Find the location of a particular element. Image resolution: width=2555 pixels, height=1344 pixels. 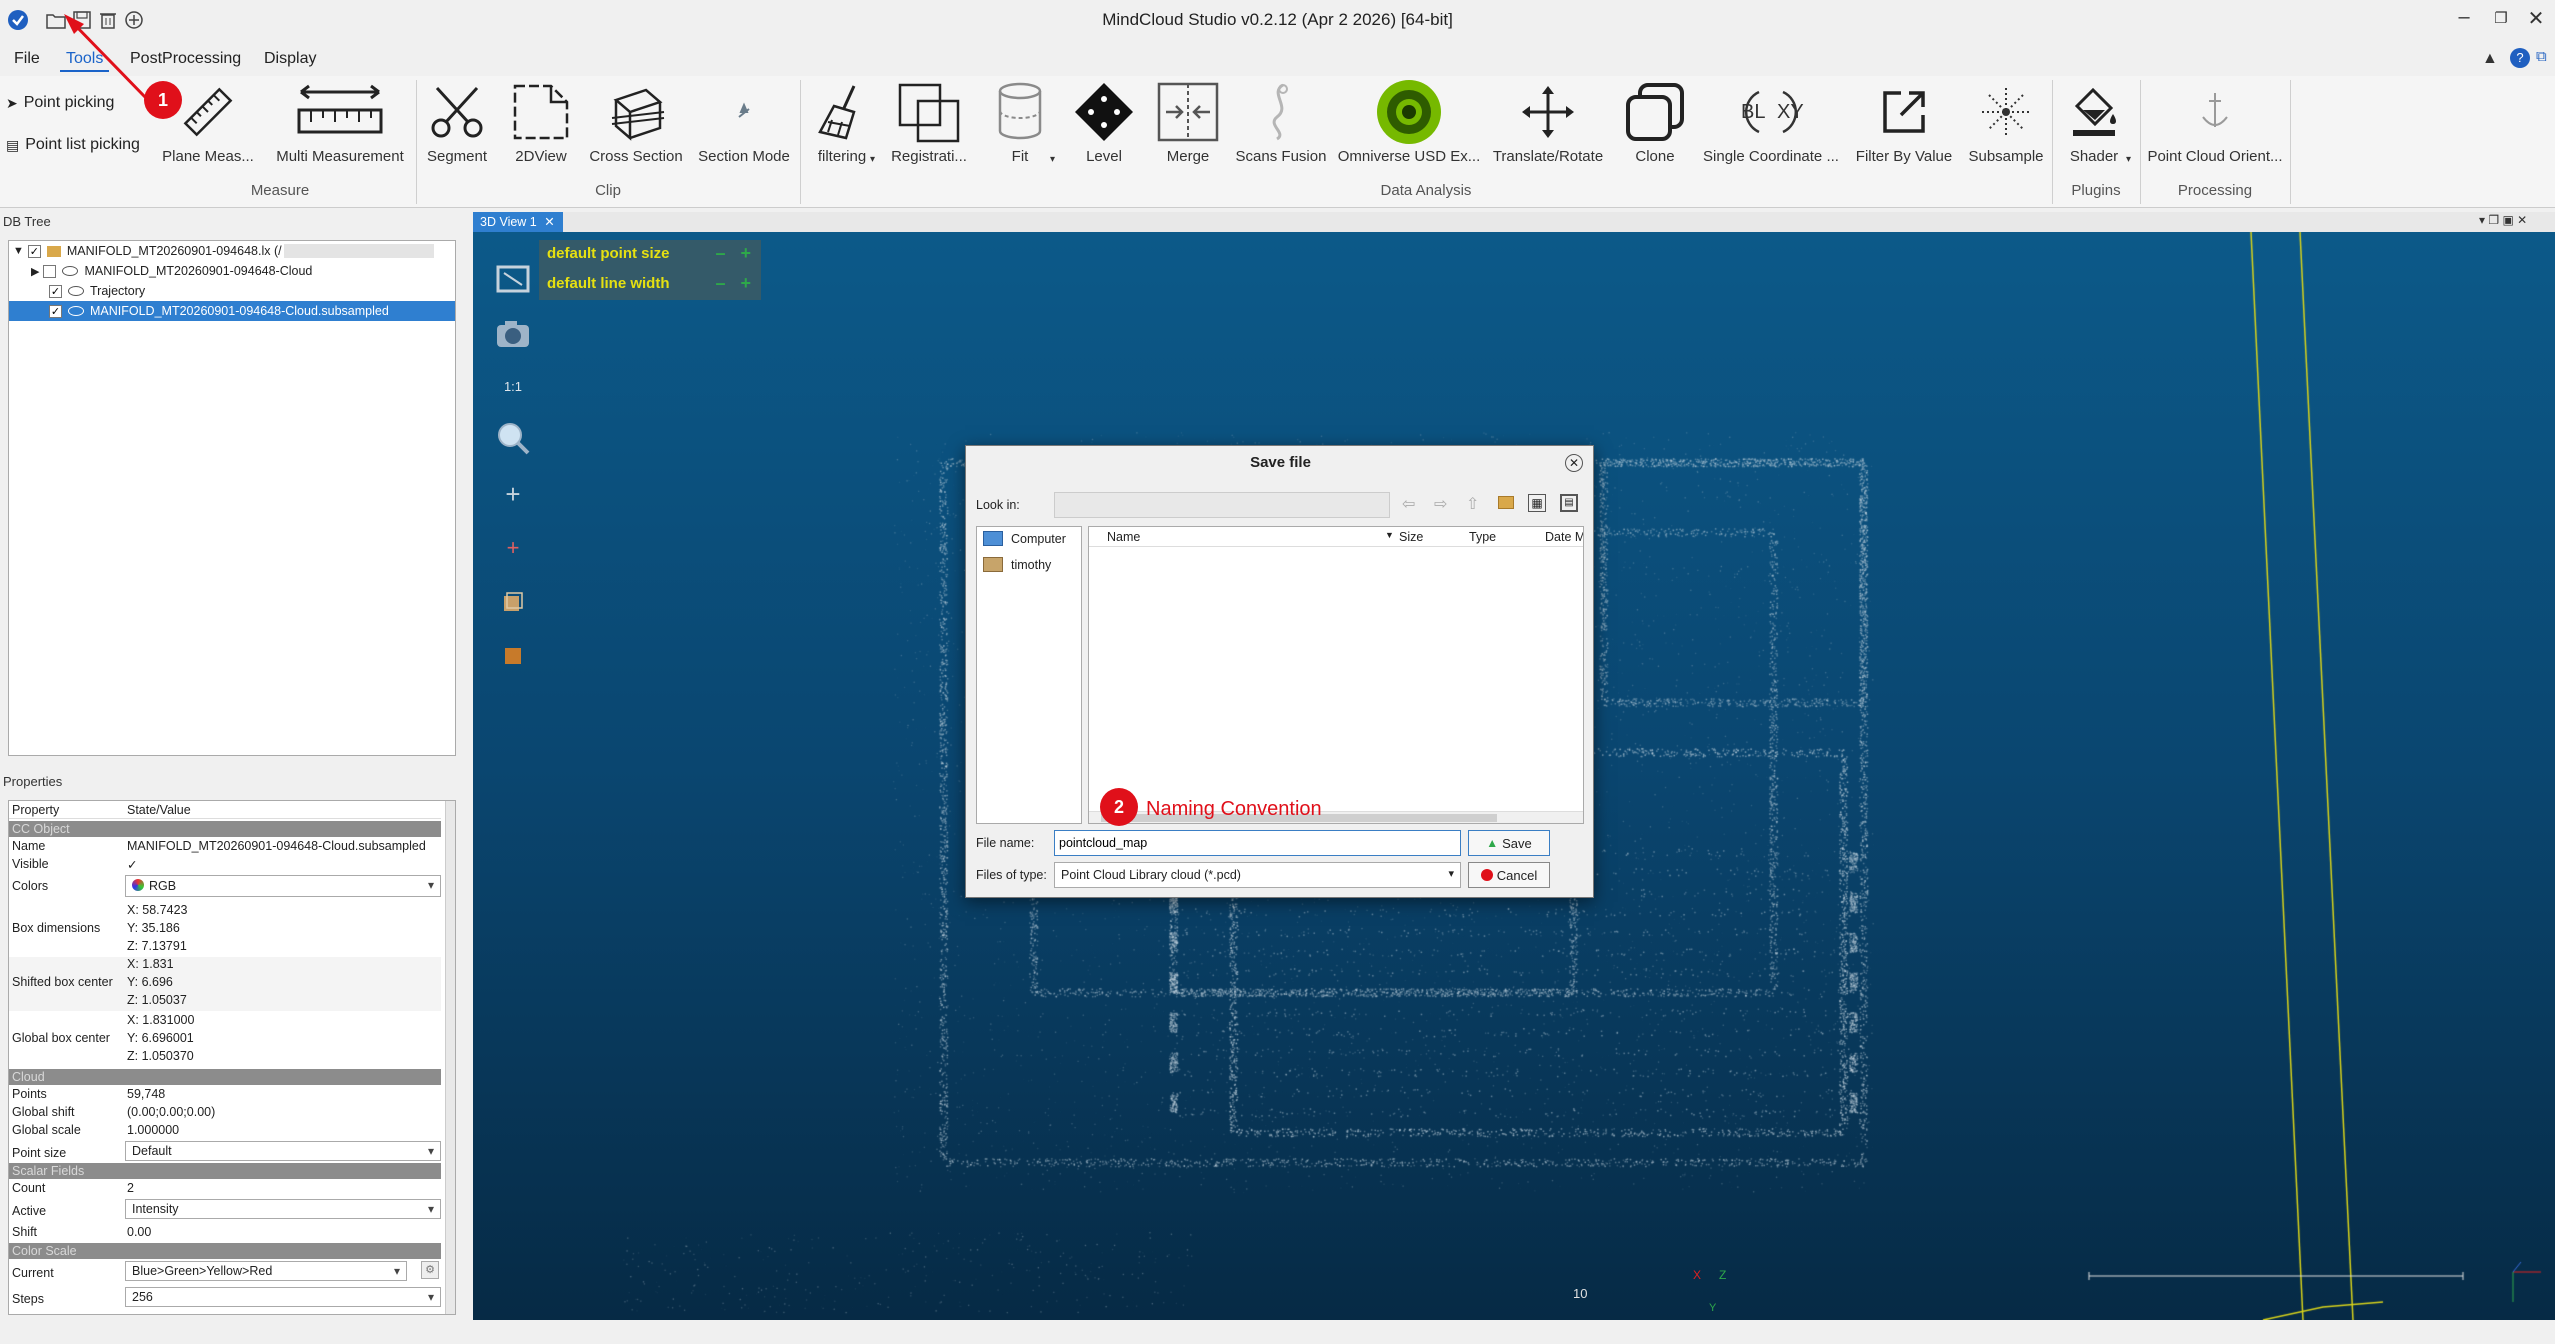

place-timothy: timothy is located at coordinates (1017, 564).